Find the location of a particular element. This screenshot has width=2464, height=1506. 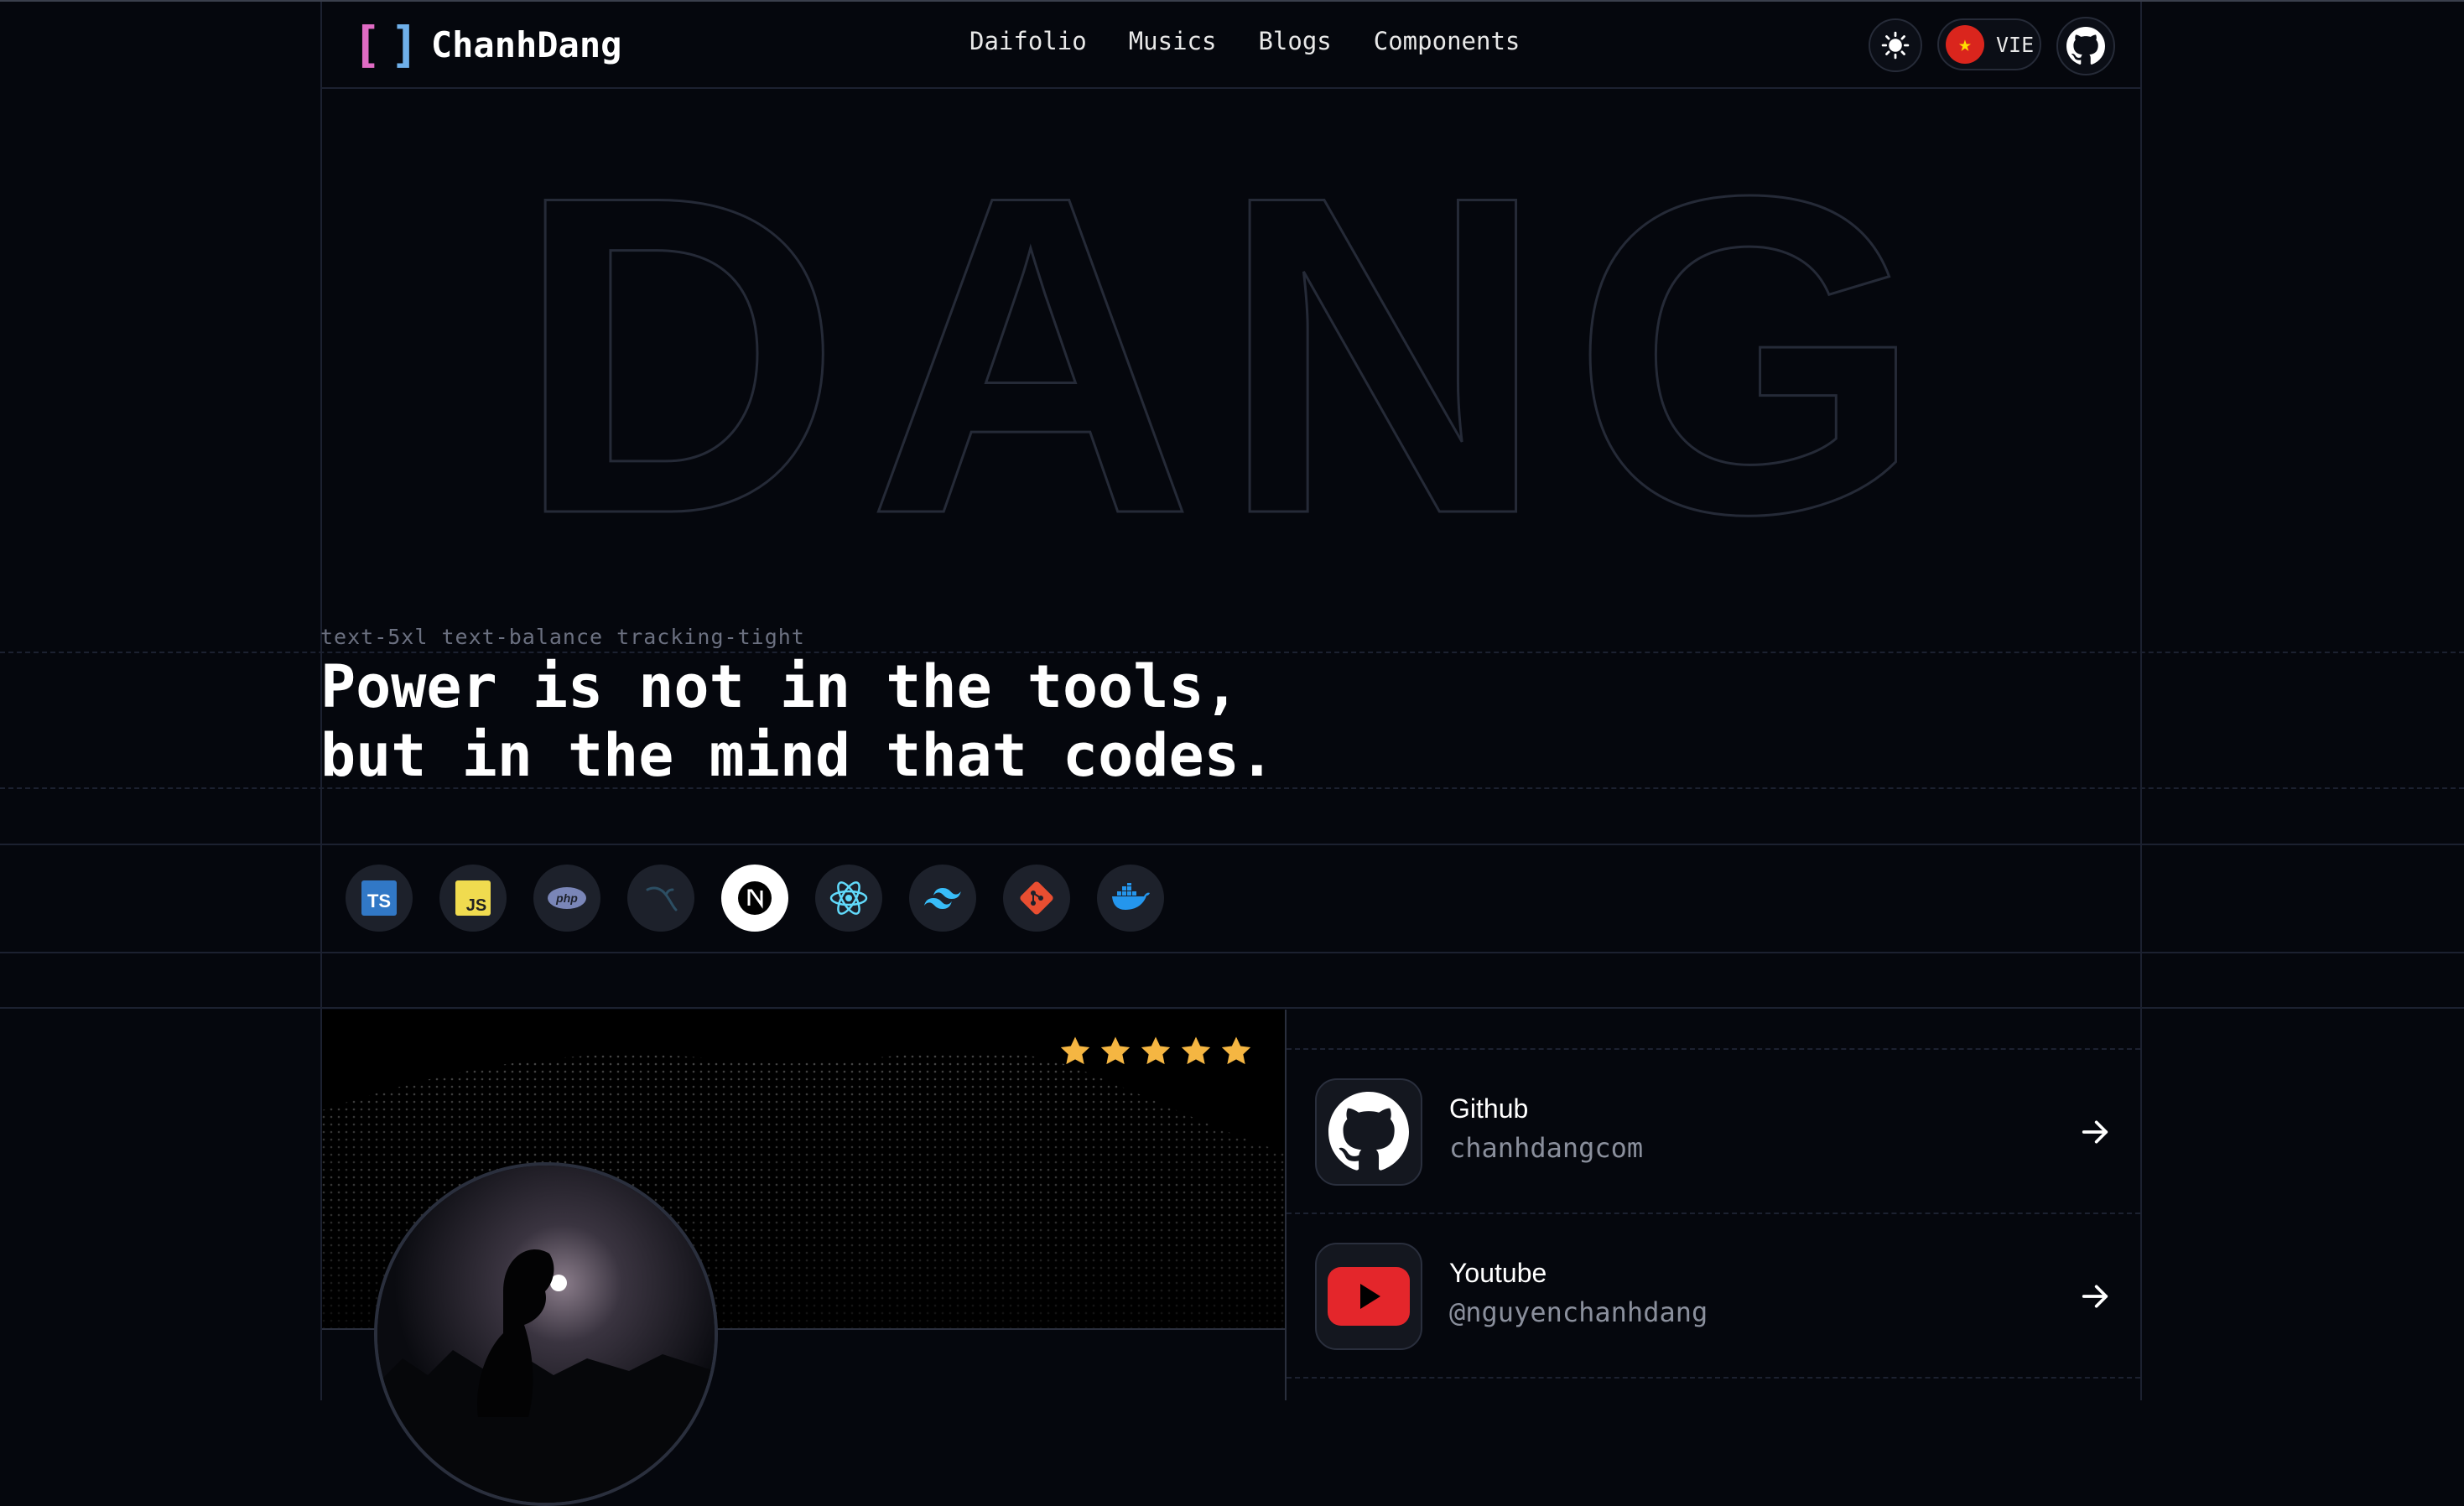

github-header-button is located at coordinates (2085, 46).